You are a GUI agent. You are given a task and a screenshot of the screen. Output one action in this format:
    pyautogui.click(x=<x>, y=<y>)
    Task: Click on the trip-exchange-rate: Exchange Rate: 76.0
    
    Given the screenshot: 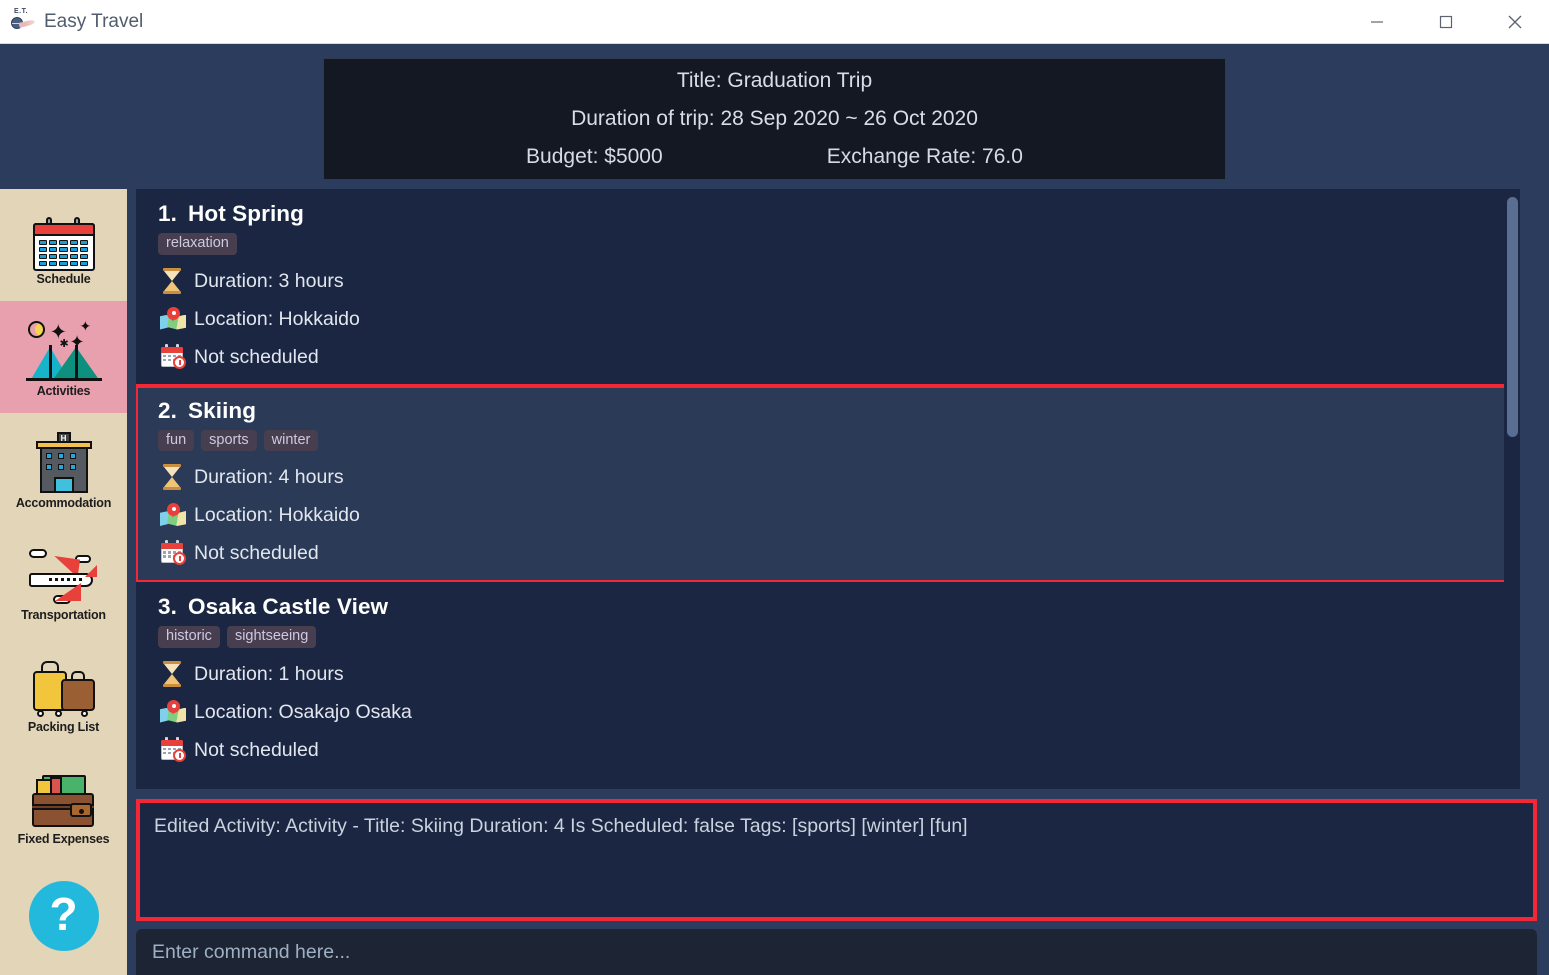 What is the action you would take?
    pyautogui.click(x=924, y=156)
    